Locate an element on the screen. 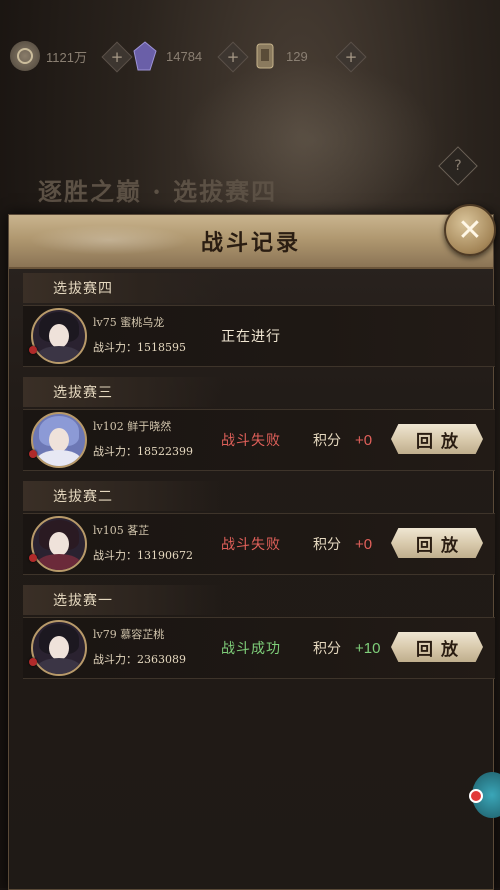  resource-scroll: 129 is located at coordinates (279, 56).